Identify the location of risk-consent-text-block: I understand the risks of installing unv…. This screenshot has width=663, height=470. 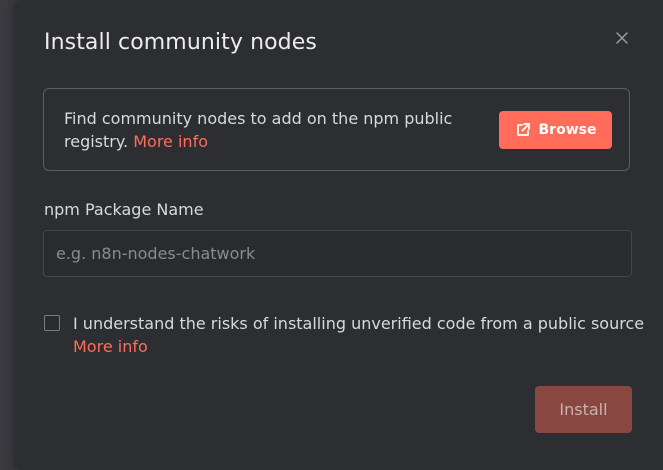
(366, 335).